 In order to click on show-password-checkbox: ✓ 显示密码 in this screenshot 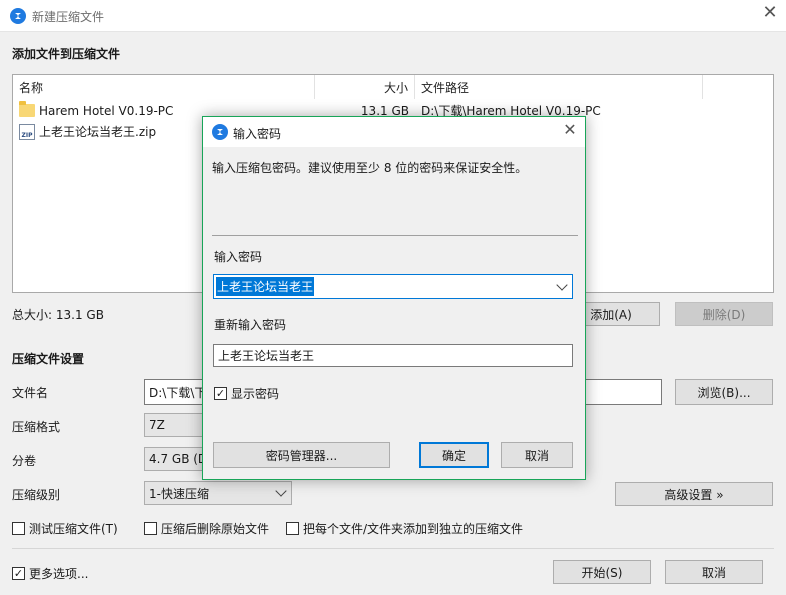, I will do `click(246, 393)`.